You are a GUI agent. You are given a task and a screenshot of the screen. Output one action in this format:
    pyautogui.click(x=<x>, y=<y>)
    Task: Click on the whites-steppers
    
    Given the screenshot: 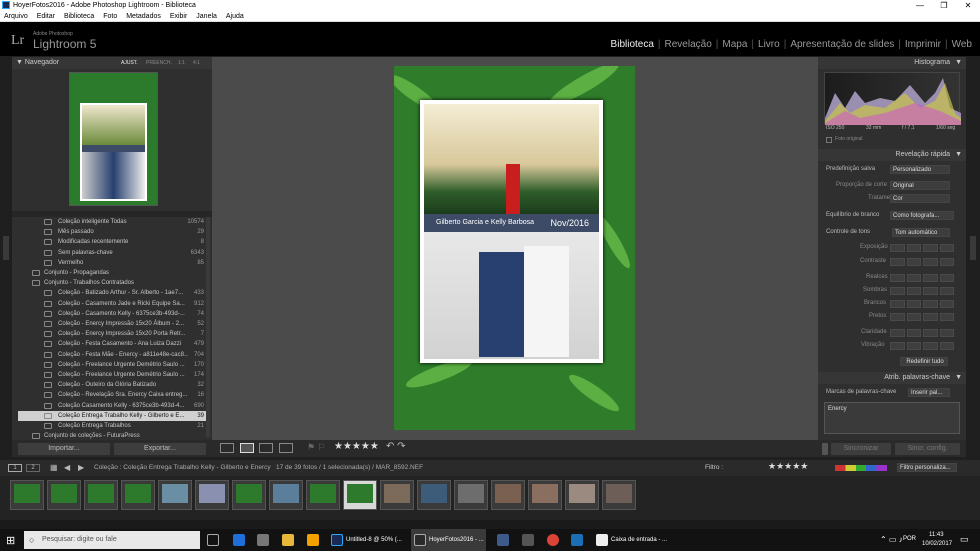 What is the action you would take?
    pyautogui.click(x=922, y=304)
    